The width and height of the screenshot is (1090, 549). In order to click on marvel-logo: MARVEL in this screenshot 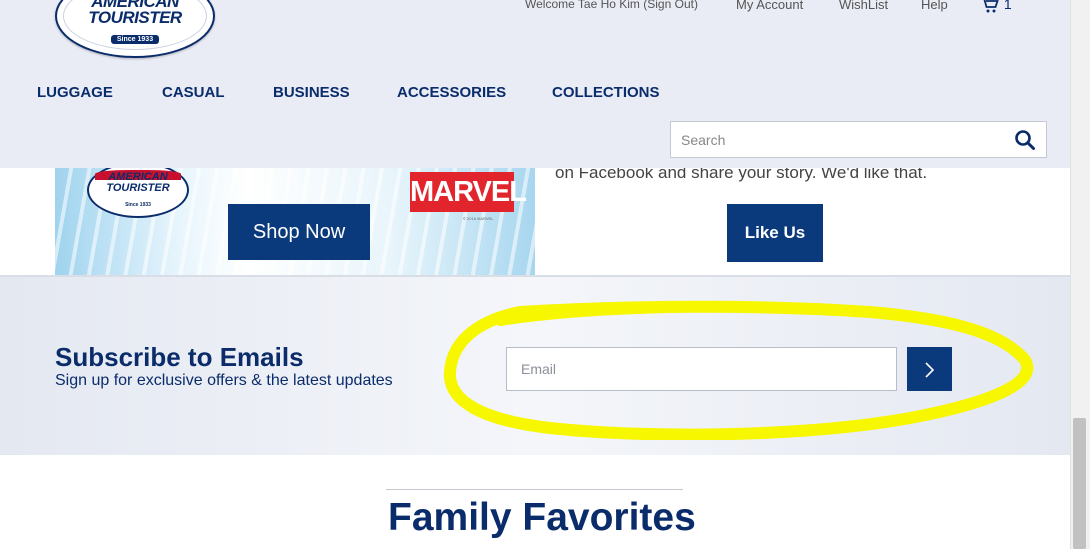, I will do `click(468, 192)`.